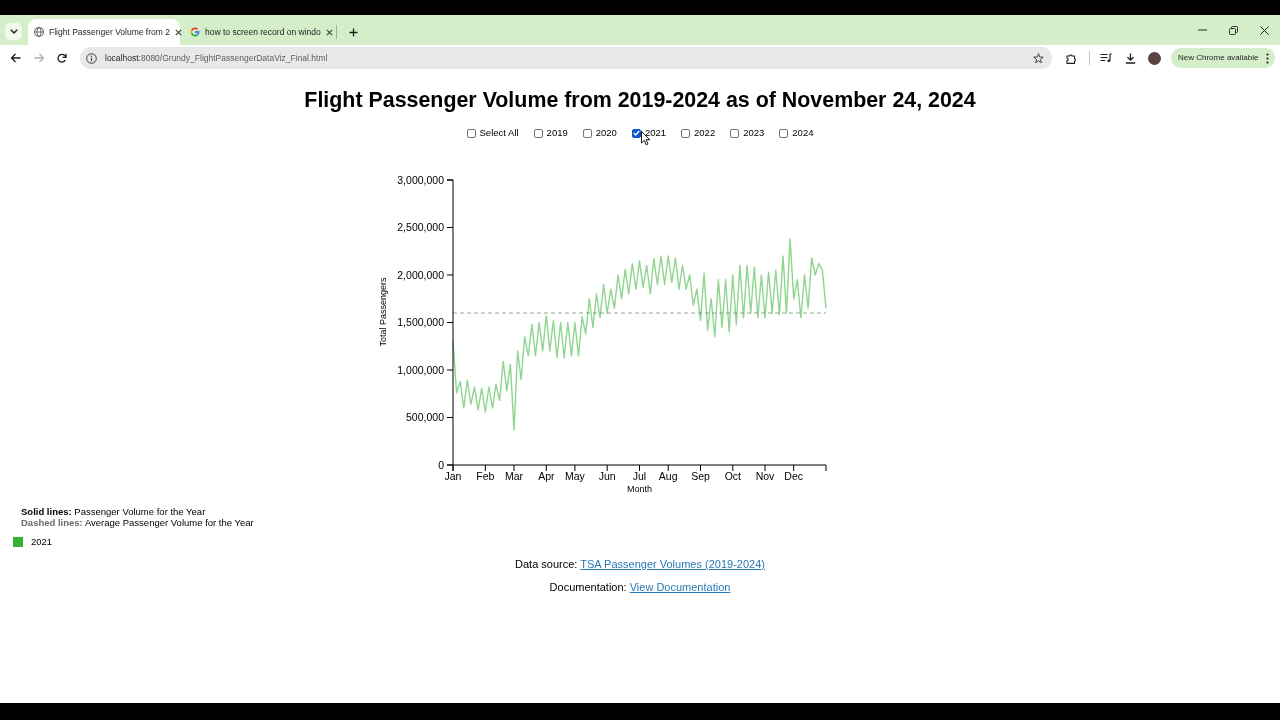  What do you see at coordinates (1154, 58) in the screenshot?
I see `avatar-icon` at bounding box center [1154, 58].